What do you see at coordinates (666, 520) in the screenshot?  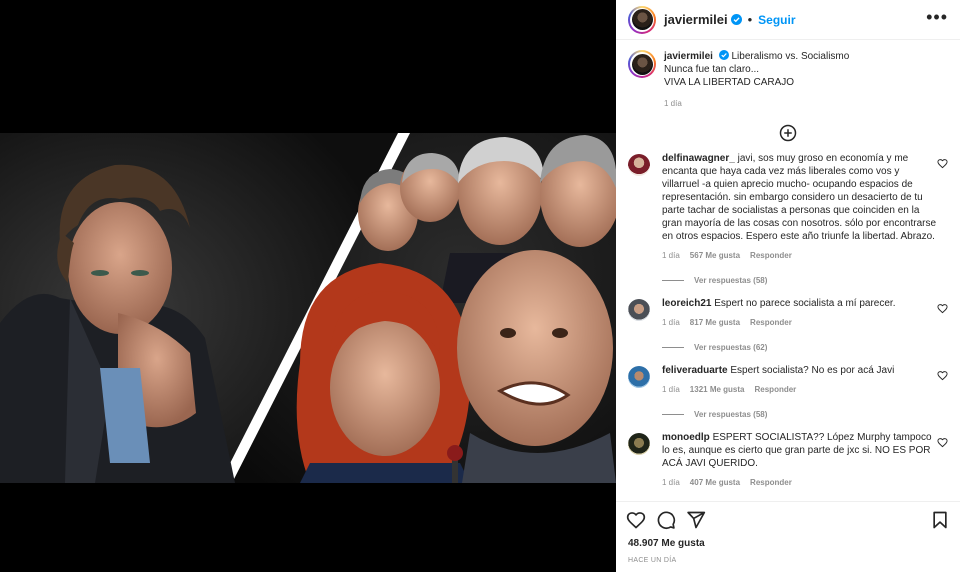 I see `comment-bubble-icon` at bounding box center [666, 520].